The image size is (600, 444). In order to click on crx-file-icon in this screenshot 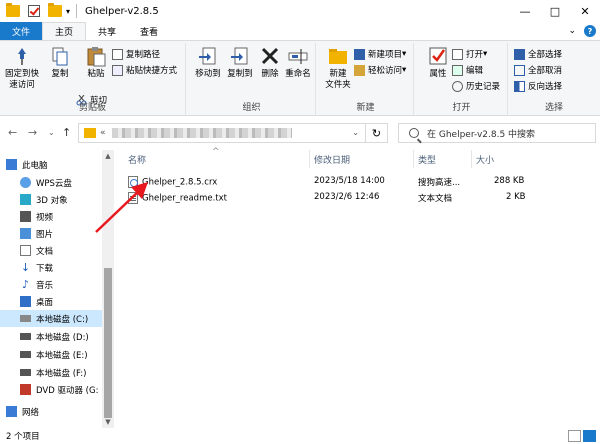, I will do `click(133, 182)`.